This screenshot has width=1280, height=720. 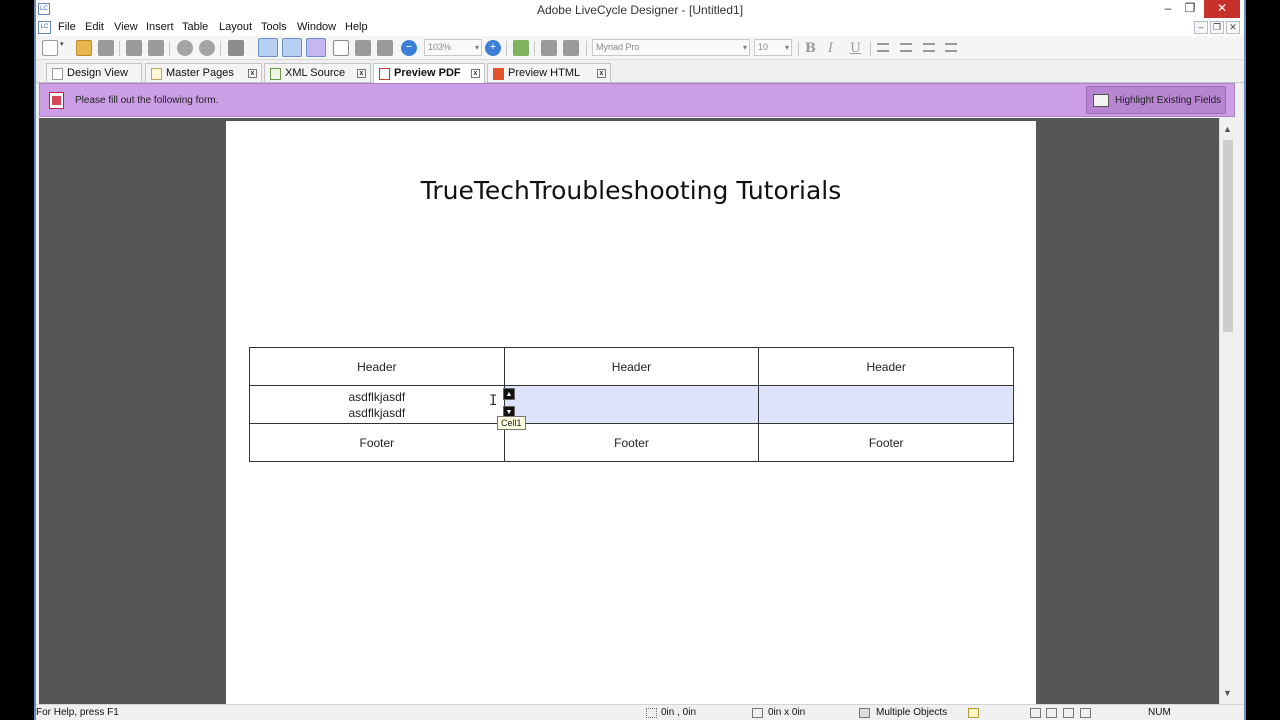 What do you see at coordinates (671, 47) in the screenshot?
I see `font-family-select: Myriad Pro ▾` at bounding box center [671, 47].